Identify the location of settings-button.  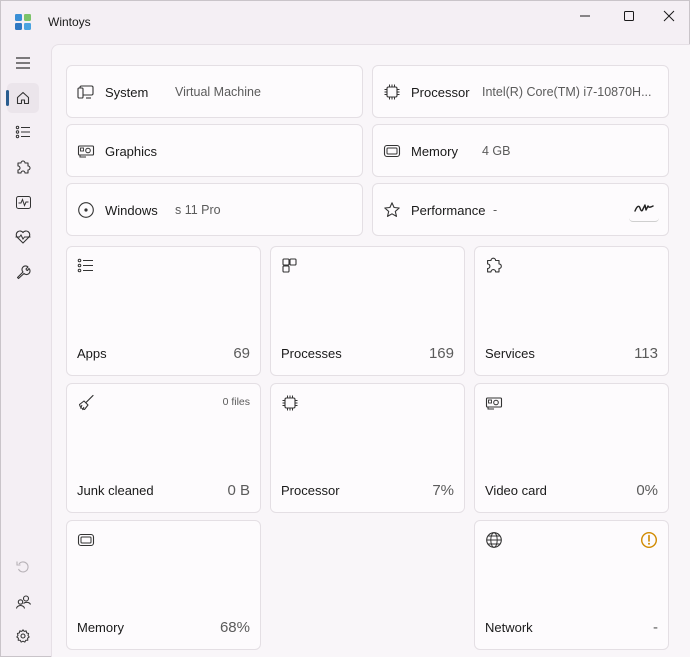
(23, 636).